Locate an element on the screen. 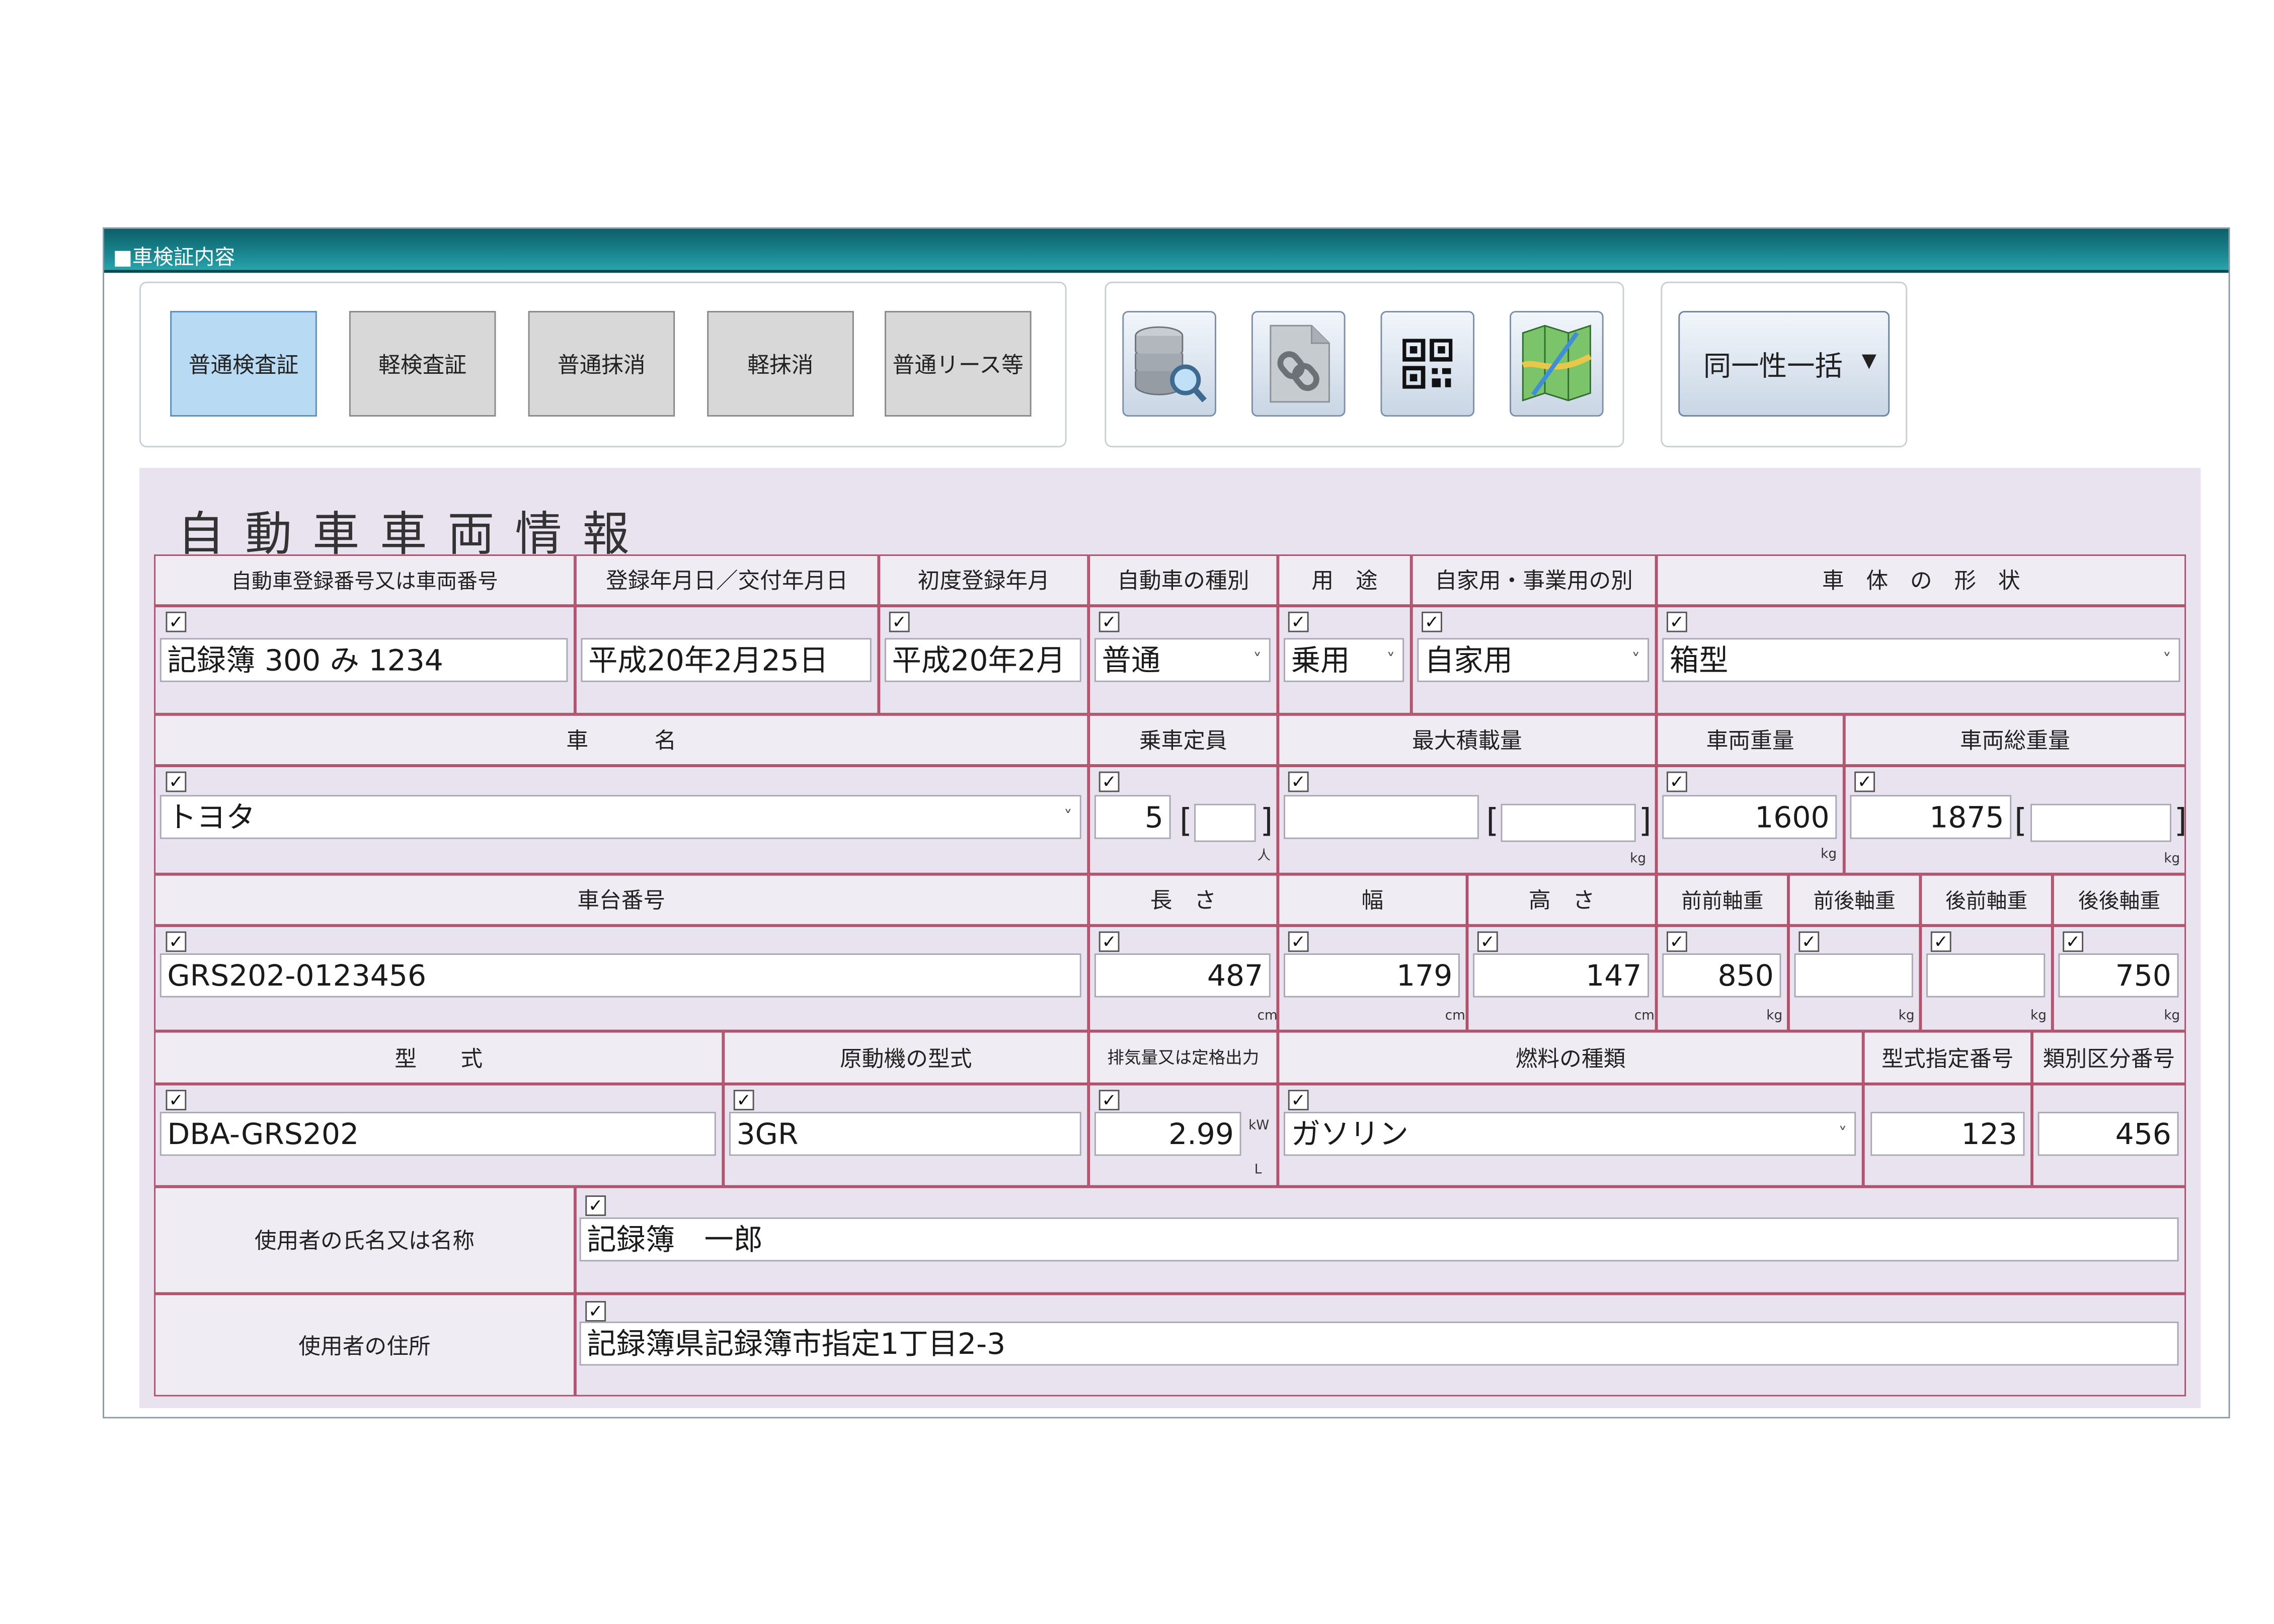 The image size is (2274, 1624). bracket-close: ] is located at coordinates (2181, 822).